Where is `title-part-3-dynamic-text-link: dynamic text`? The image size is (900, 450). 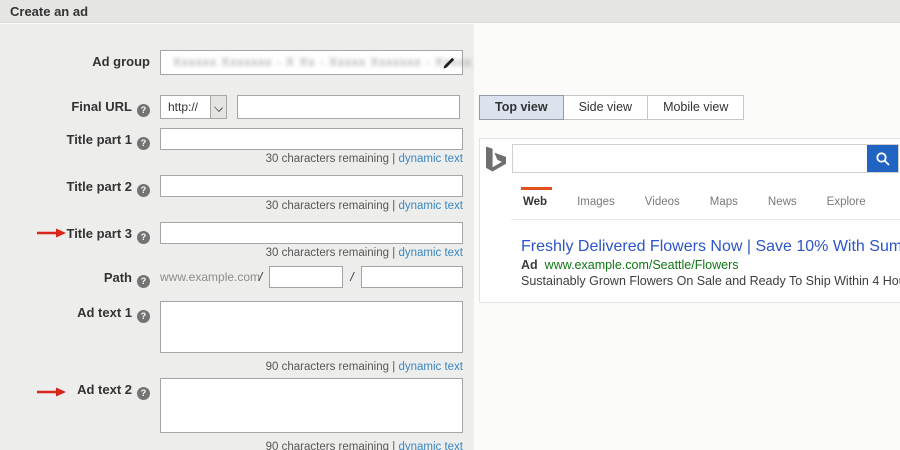
title-part-3-dynamic-text-link: dynamic text is located at coordinates (430, 253).